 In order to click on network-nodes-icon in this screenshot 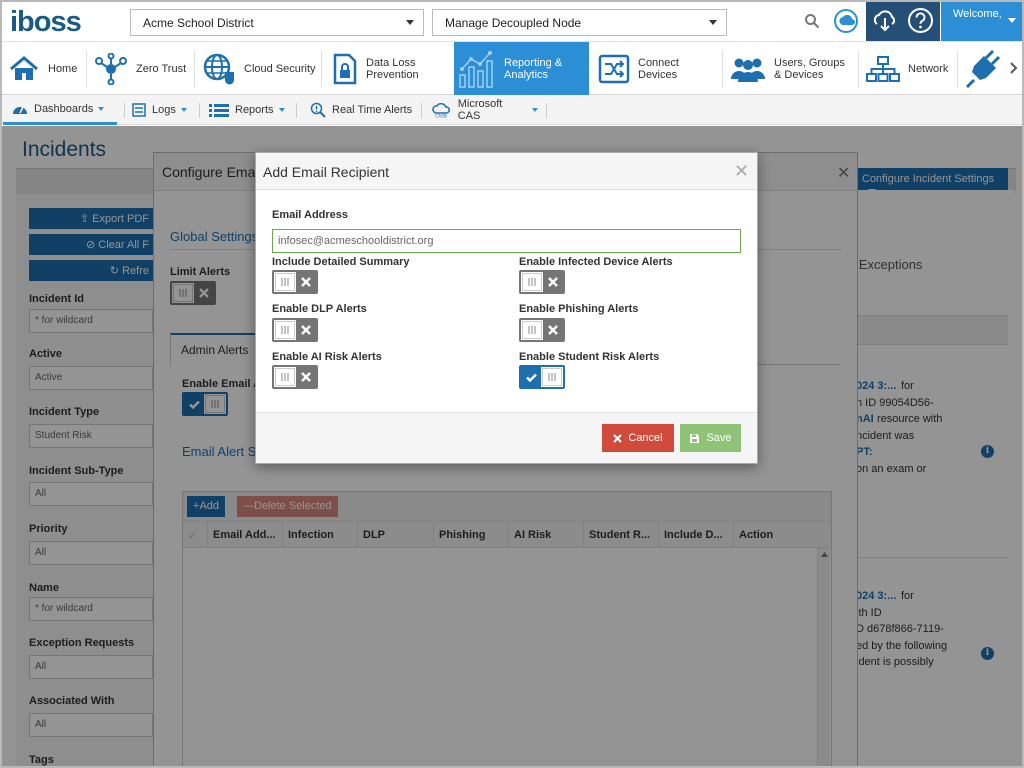, I will do `click(111, 68)`.